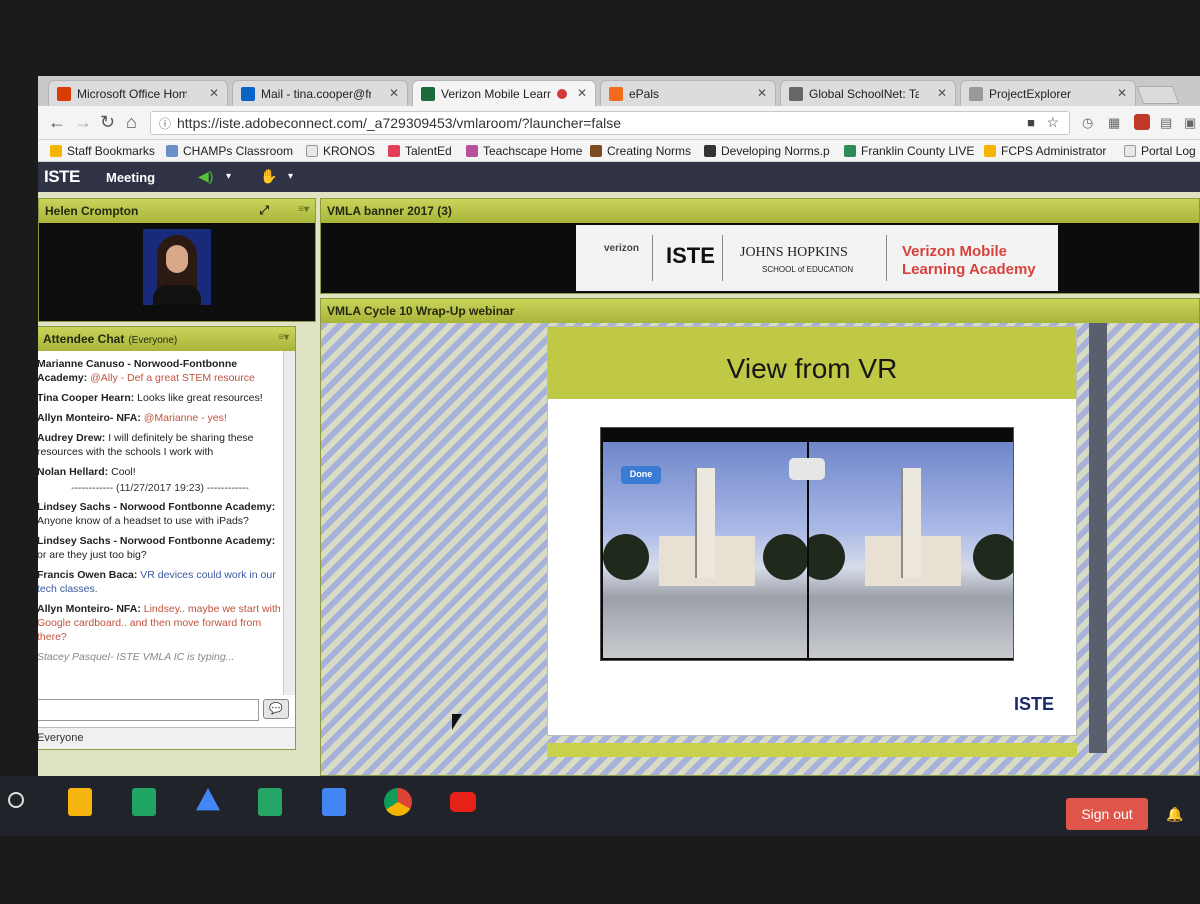 This screenshot has height=904, width=1200. Describe the element at coordinates (148, 710) in the screenshot. I see `chat-input` at that location.